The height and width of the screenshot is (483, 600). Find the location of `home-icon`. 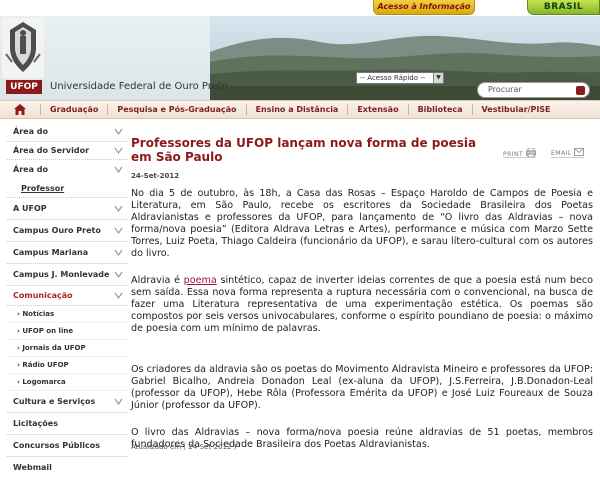

home-icon is located at coordinates (20, 109).